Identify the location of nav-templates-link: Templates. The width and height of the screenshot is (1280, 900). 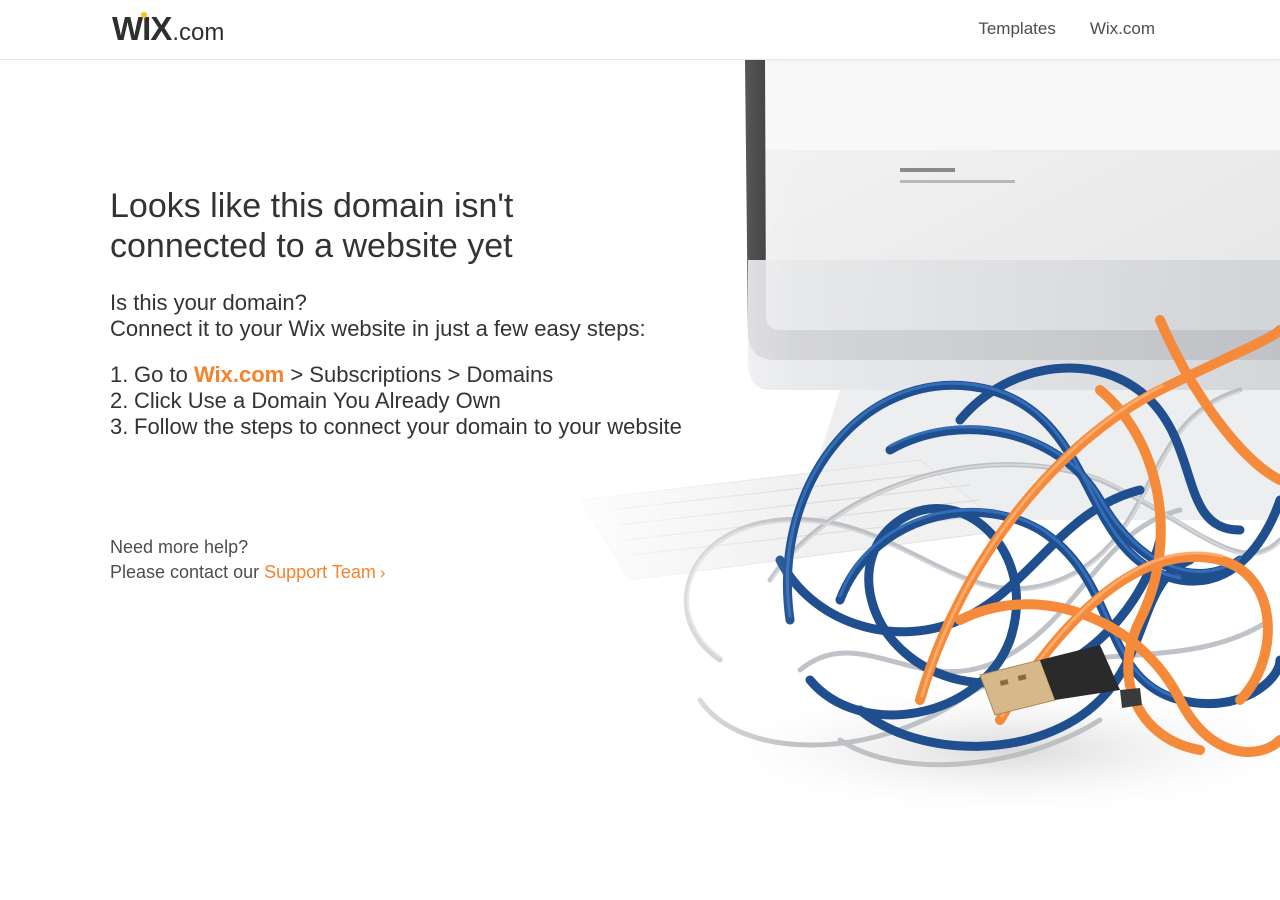
(1016, 29).